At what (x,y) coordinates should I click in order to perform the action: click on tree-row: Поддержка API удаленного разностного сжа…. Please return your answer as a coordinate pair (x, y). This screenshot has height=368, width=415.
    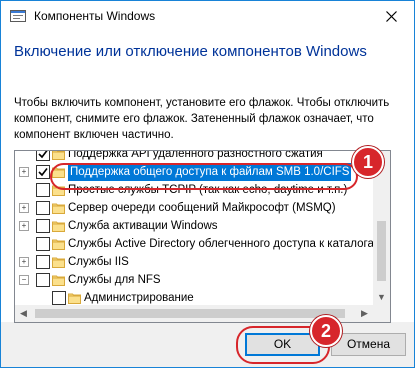
    Looking at the image, I should click on (193, 156).